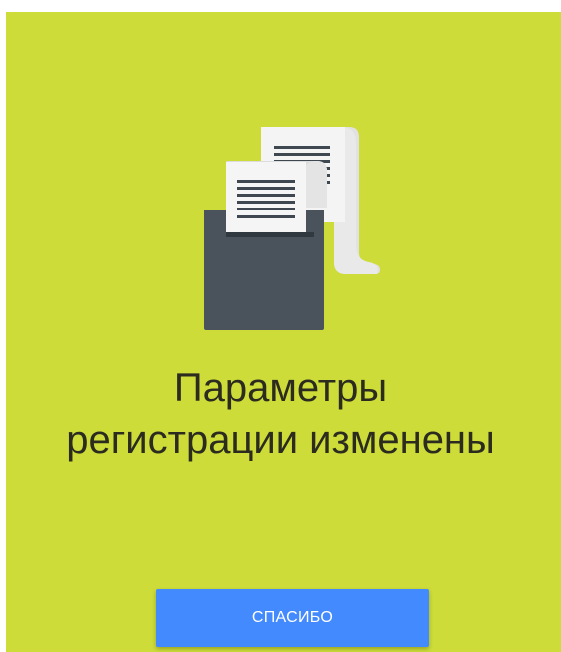 This screenshot has height=652, width=561. What do you see at coordinates (280, 388) in the screenshot?
I see `title-line-1: Параметры` at bounding box center [280, 388].